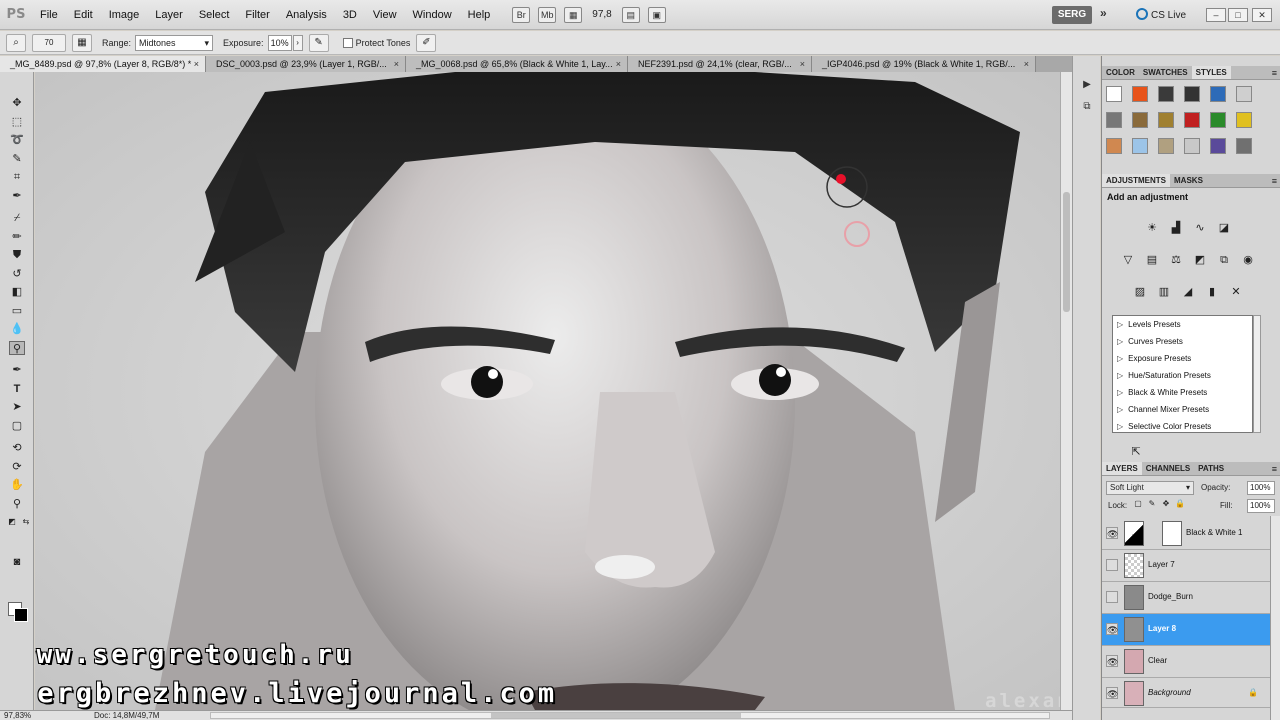 This screenshot has width=1280, height=720. Describe the element at coordinates (573, 14) in the screenshot. I see `view-extras-icon: ▦` at that location.